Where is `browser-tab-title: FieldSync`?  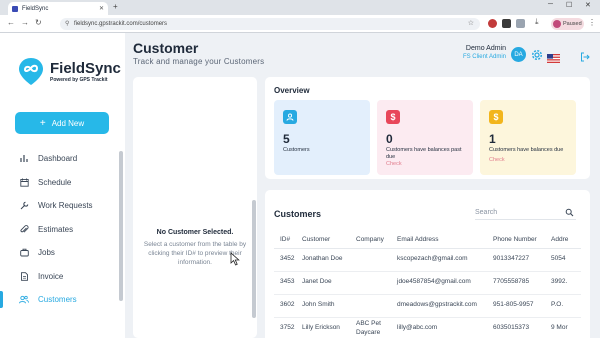
browser-tab-title: FieldSync is located at coordinates (35, 8).